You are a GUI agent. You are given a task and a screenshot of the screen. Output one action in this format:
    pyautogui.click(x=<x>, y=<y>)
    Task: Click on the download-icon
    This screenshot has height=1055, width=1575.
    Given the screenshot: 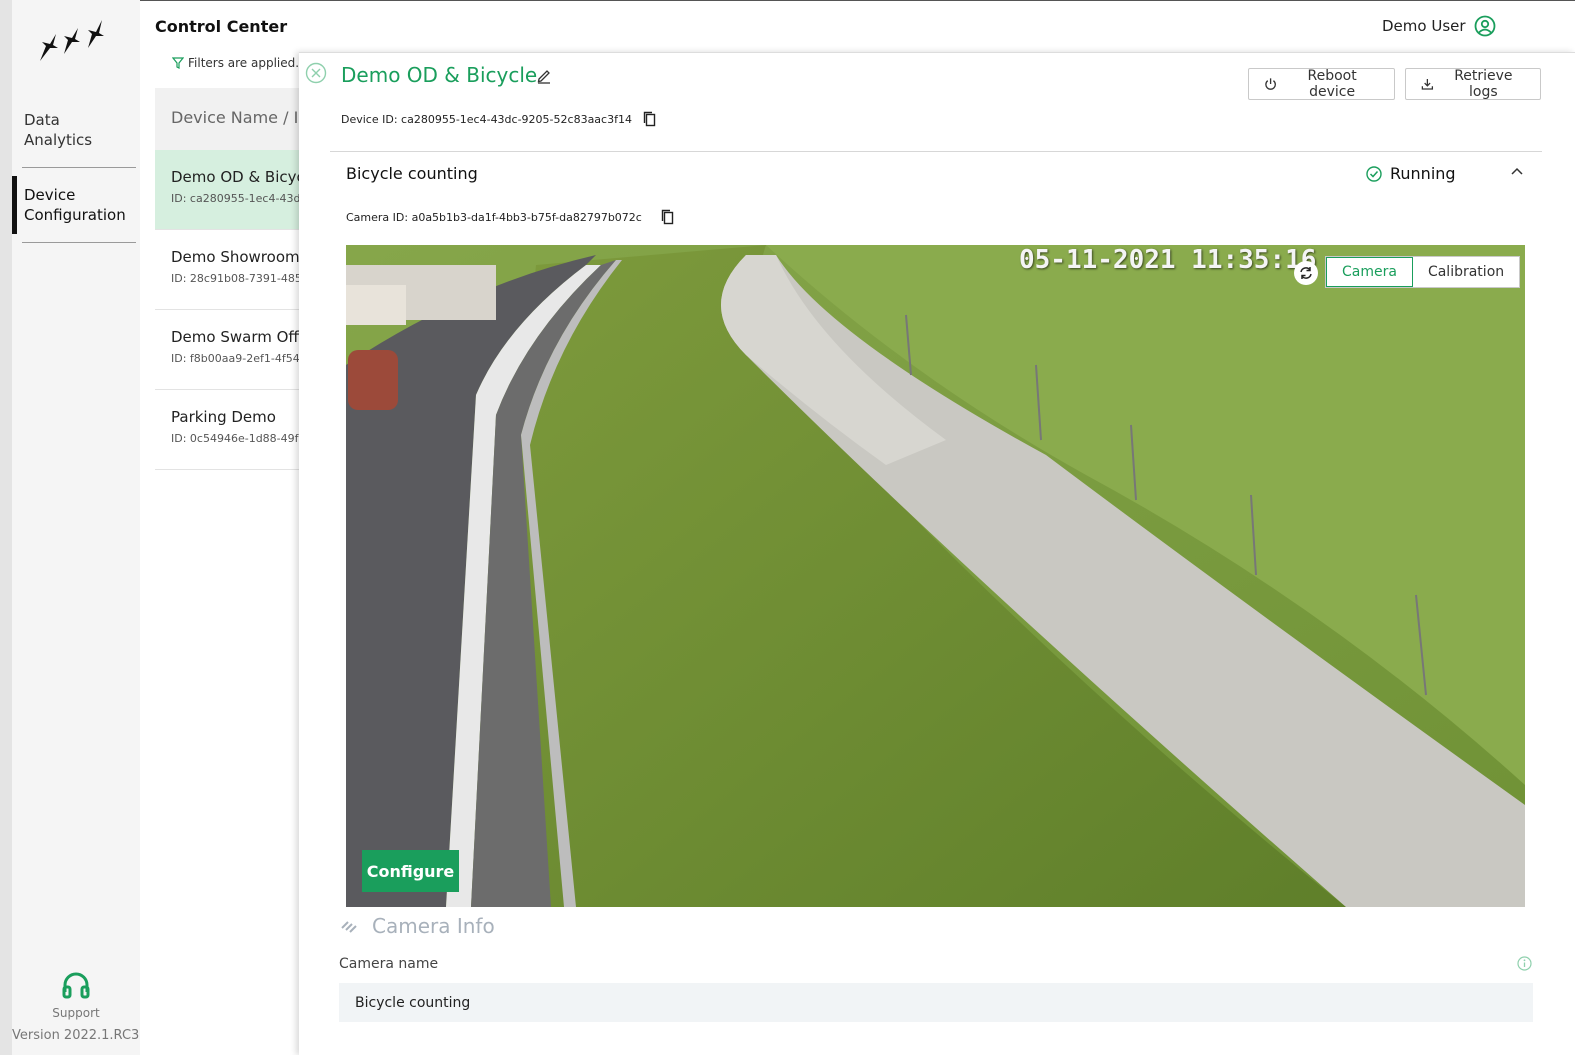 What is the action you would take?
    pyautogui.click(x=1427, y=84)
    